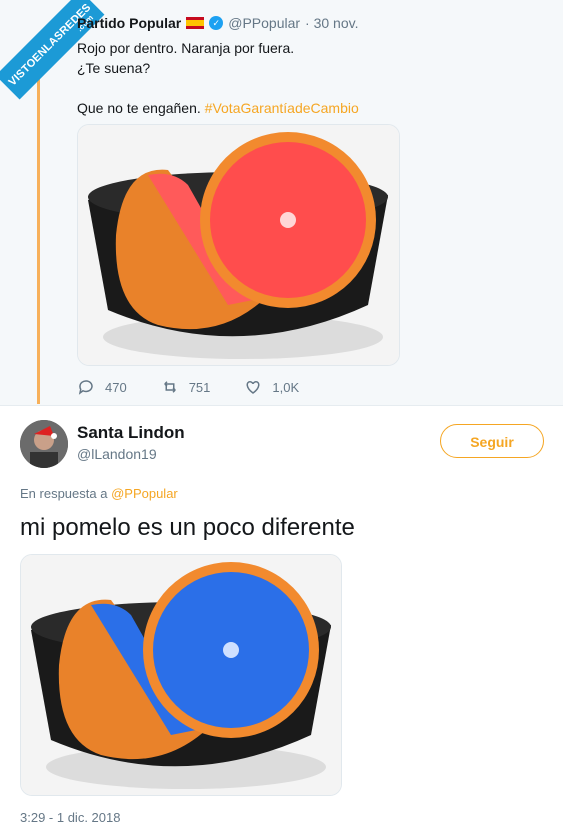 The image size is (563, 839). I want to click on tweet1-handle: @PPopular, so click(264, 23).